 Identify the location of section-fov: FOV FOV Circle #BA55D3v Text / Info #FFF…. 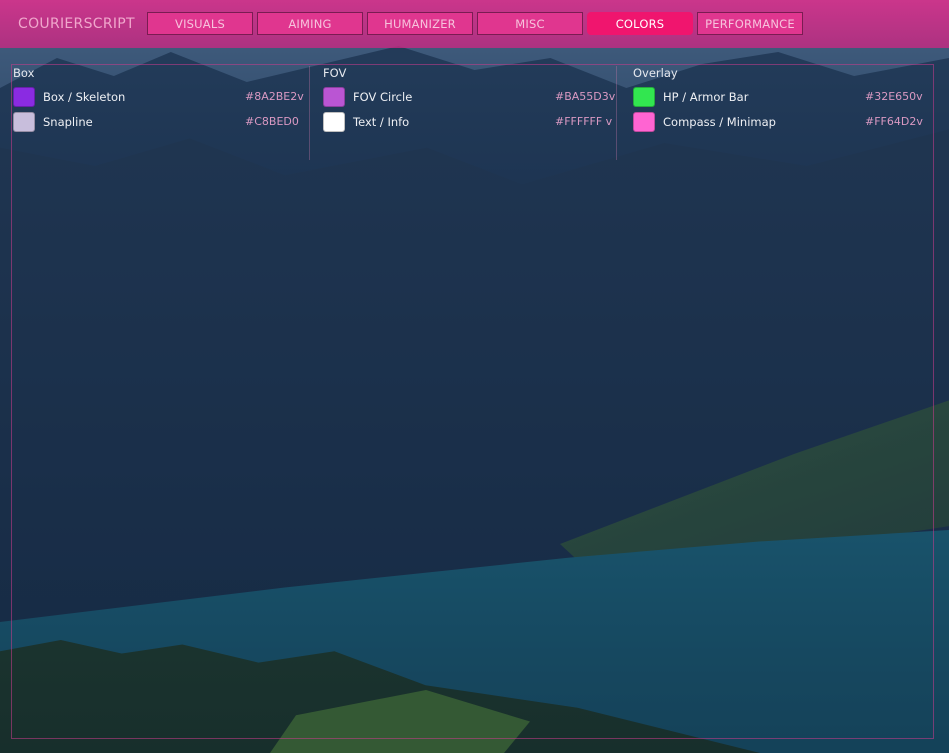
(471, 99).